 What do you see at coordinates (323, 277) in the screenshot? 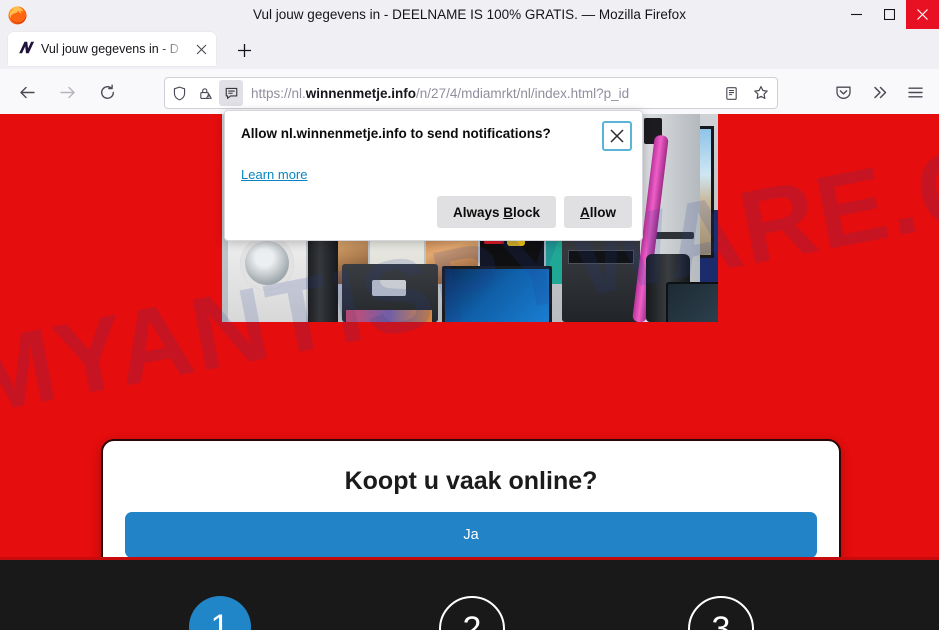
I see `pc-tower-product` at bounding box center [323, 277].